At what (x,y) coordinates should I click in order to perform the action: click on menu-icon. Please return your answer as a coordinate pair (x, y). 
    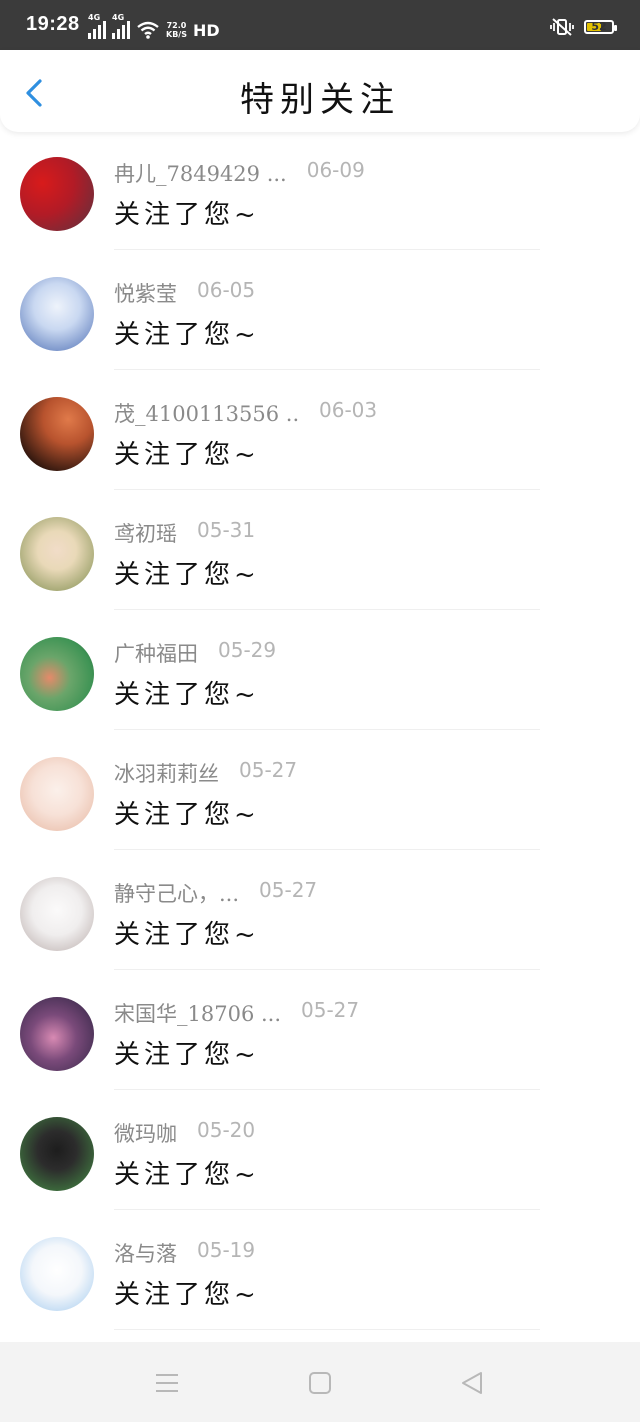
    Looking at the image, I should click on (167, 1383).